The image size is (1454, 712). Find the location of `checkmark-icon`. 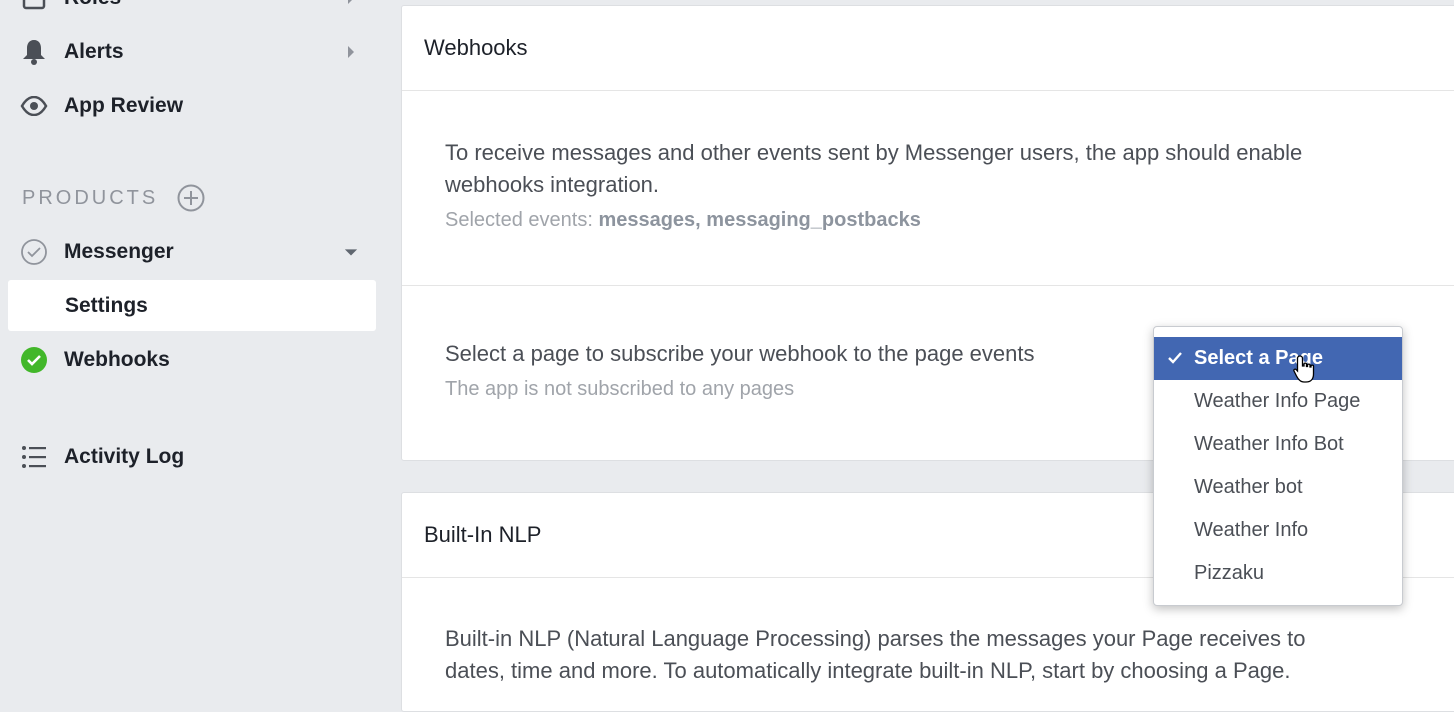

checkmark-icon is located at coordinates (1175, 358).